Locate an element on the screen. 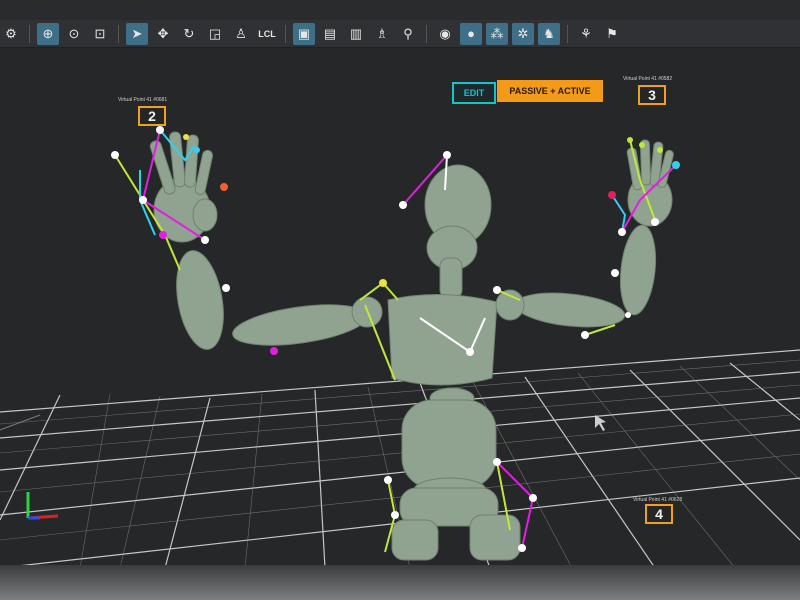 This screenshot has height=600, width=800. scale-icon: ◲ is located at coordinates (215, 34).